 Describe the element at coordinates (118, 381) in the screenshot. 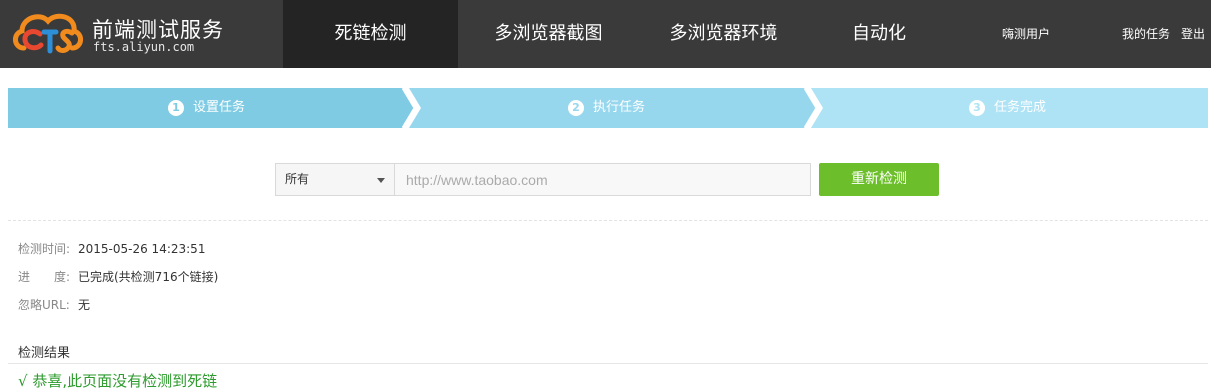

I see `result-message: √ 恭喜,此页面没有检测到死链` at that location.